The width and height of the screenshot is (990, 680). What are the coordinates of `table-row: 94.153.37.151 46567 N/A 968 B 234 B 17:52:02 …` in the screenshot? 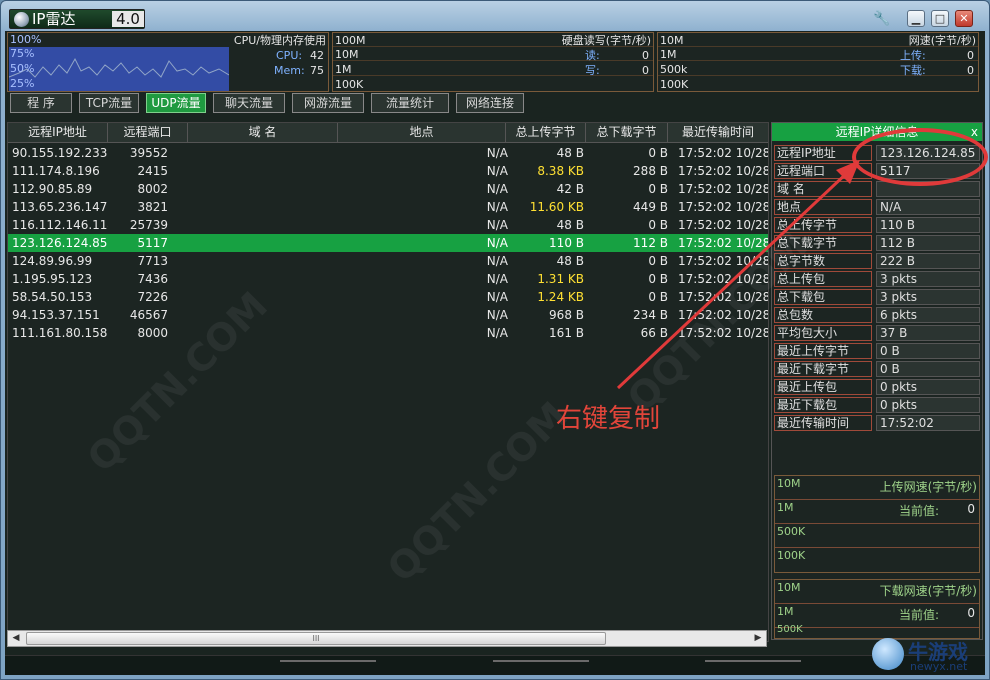 It's located at (388, 315).